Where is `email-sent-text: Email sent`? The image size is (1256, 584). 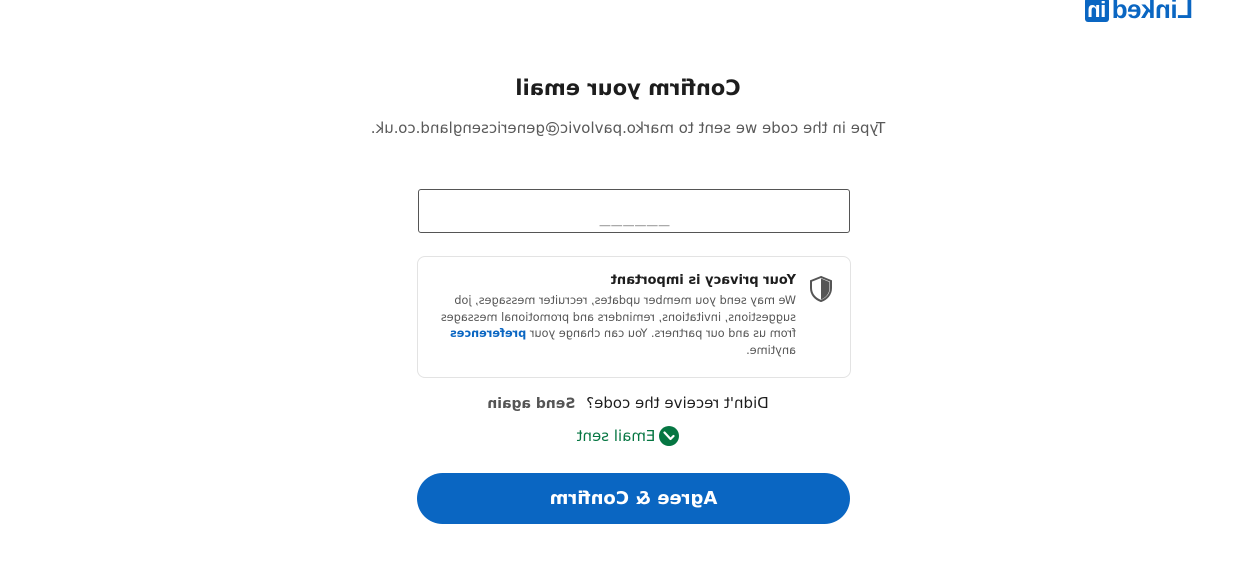
email-sent-text: Email sent is located at coordinates (616, 436).